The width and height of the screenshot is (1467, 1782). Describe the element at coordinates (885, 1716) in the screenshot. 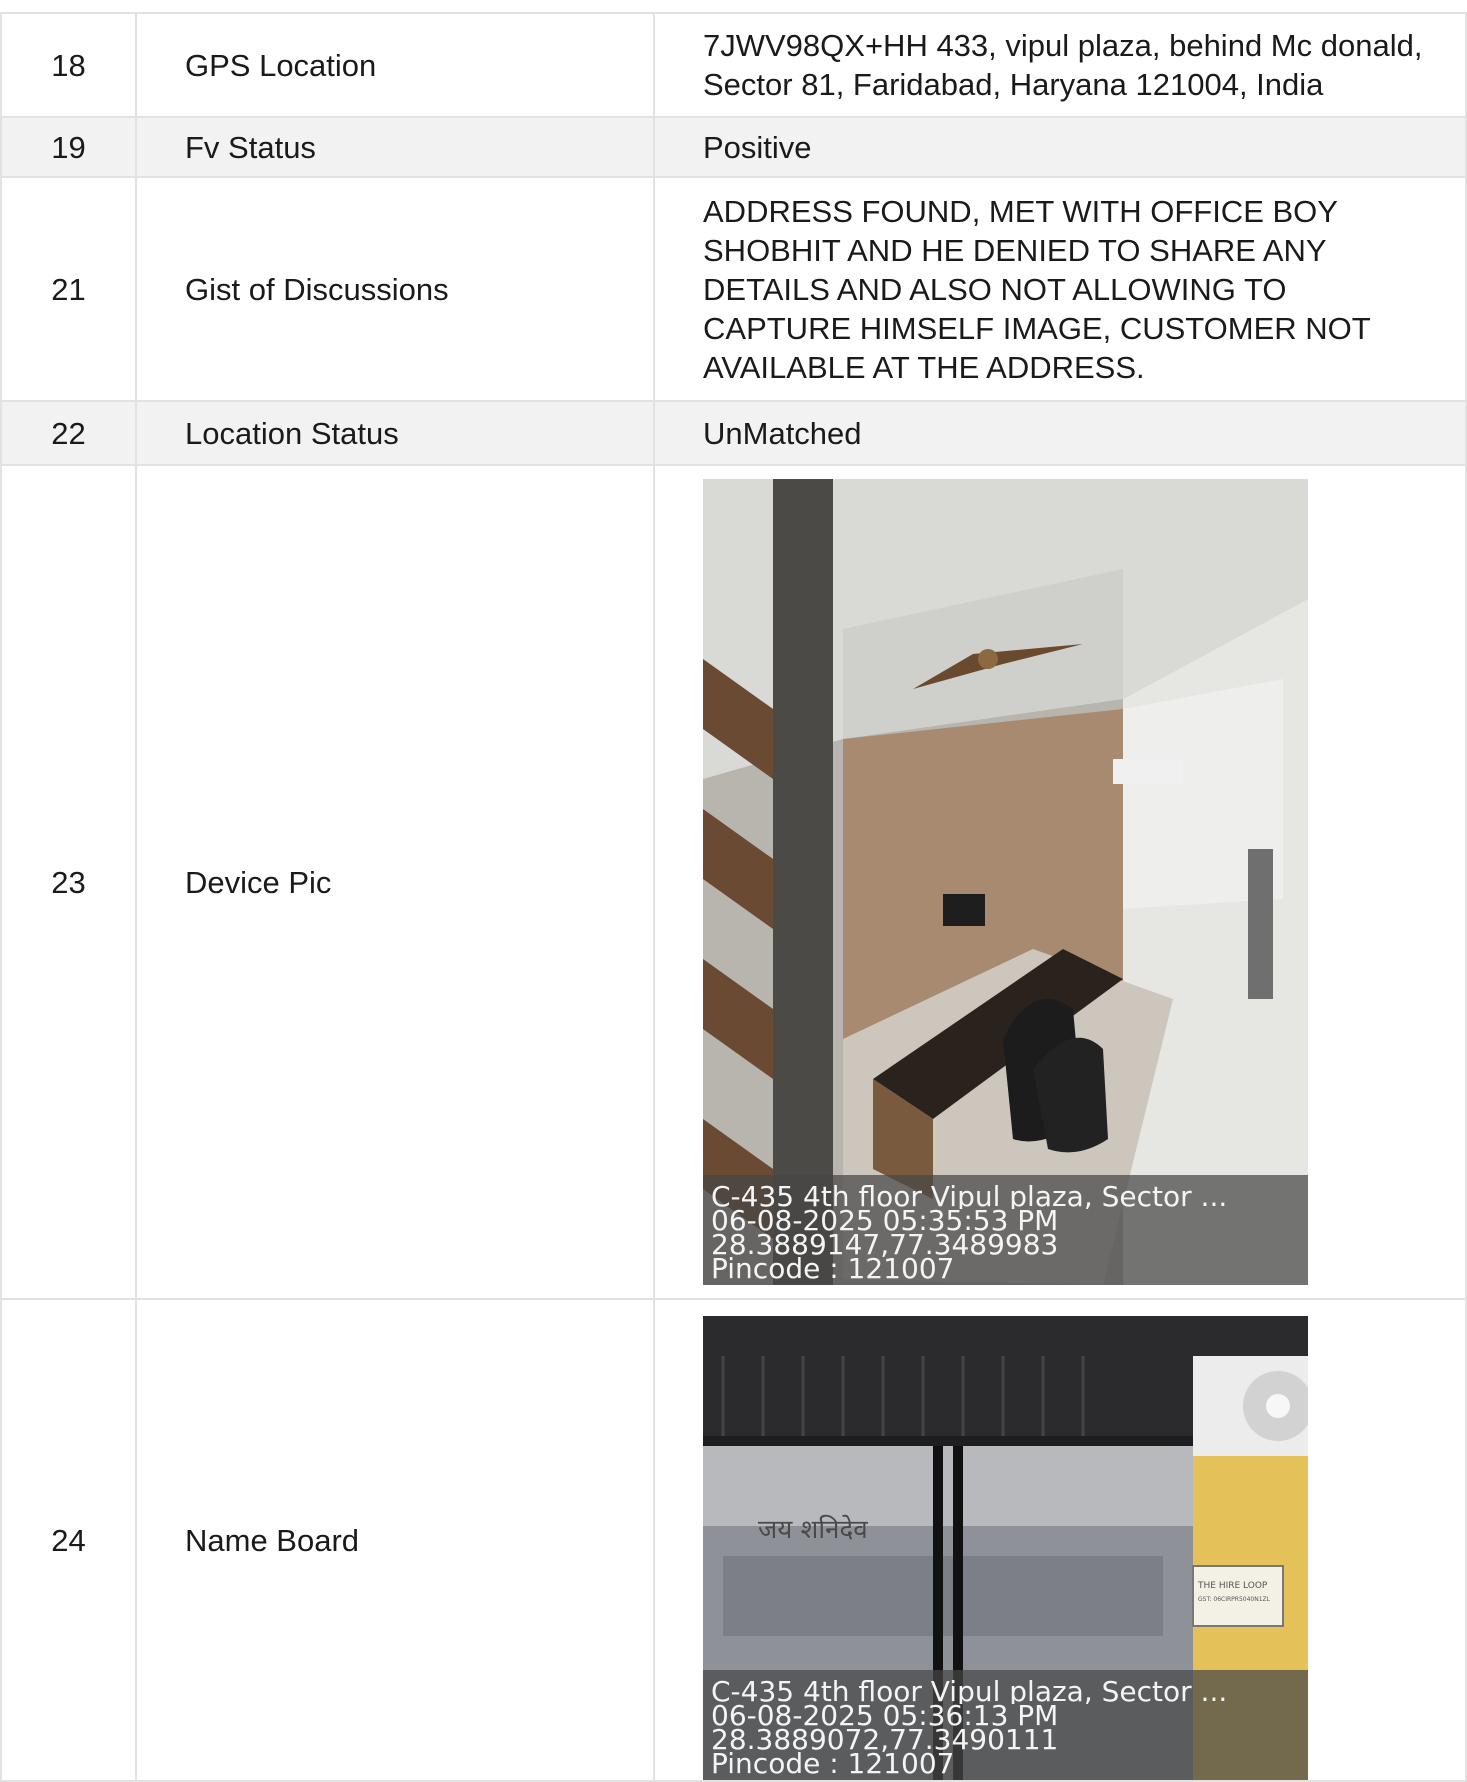

I see `caption-timestamp: 06-08-2025 05:36:13 PM` at that location.